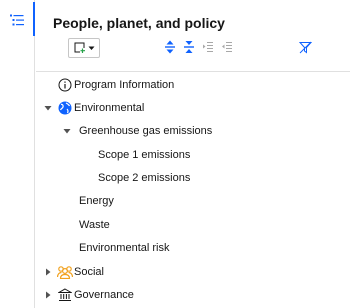 This screenshot has height=308, width=350. I want to click on add-node-icon, so click(79, 47).